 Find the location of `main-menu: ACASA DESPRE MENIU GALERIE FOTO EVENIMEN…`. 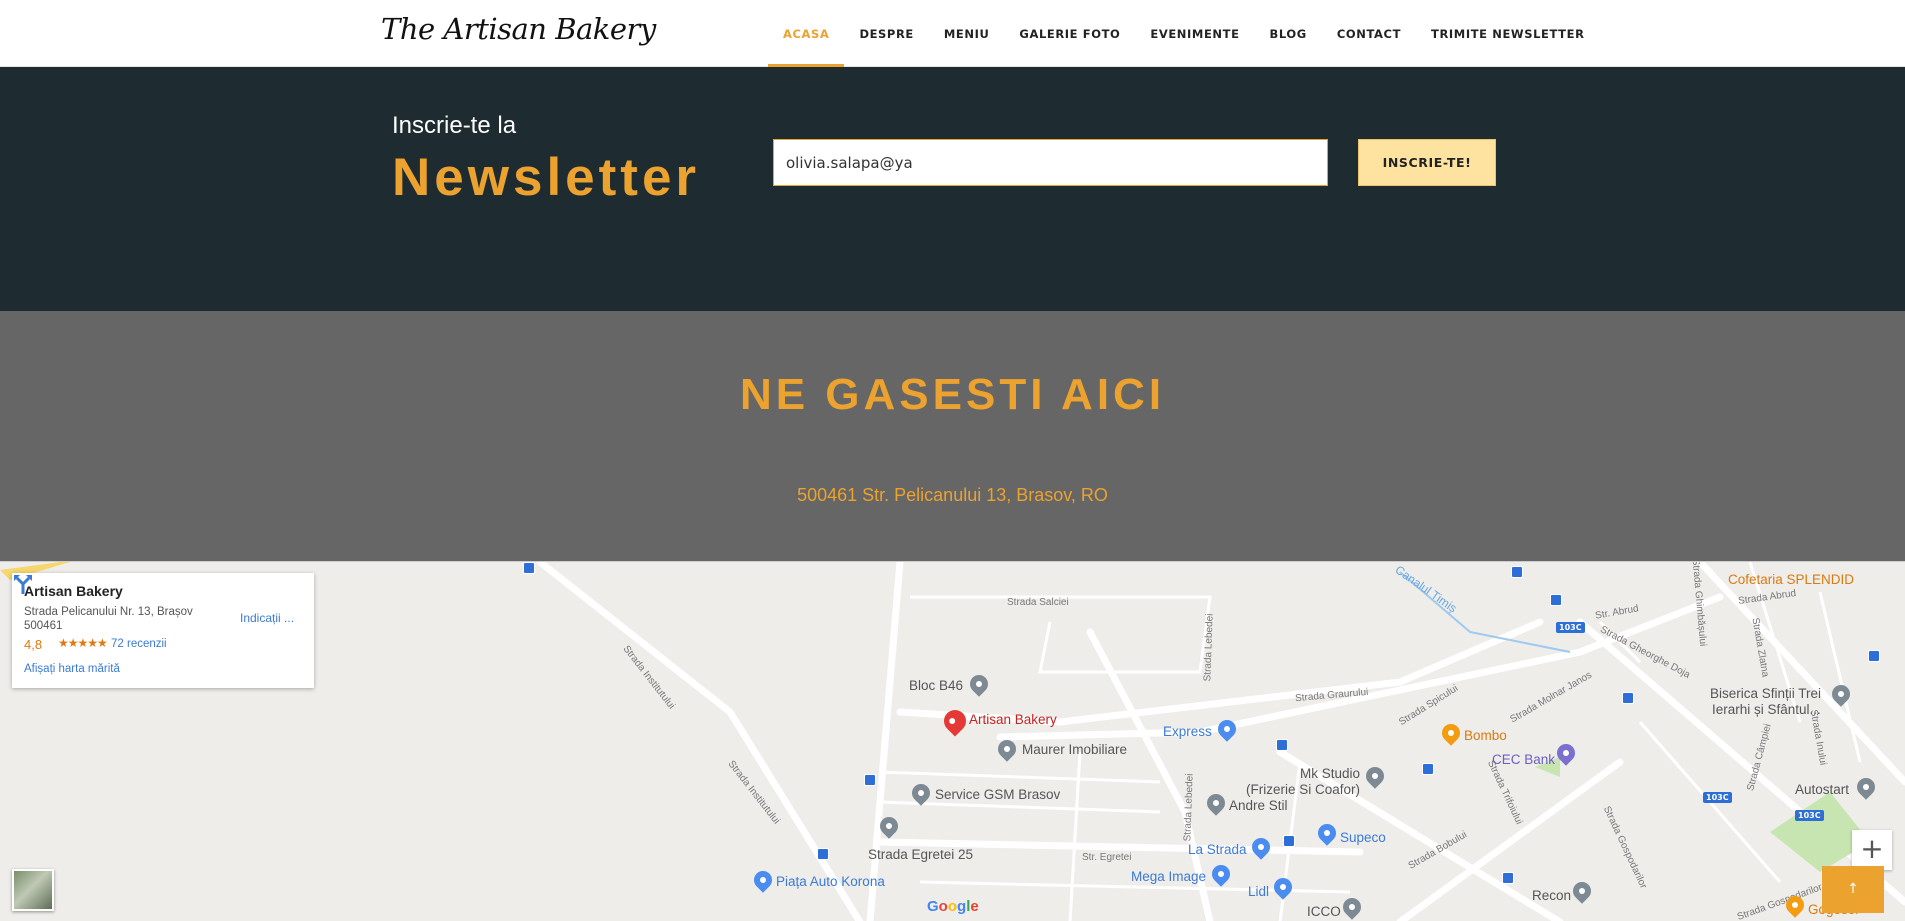

main-menu: ACASA DESPRE MENIU GALERIE FOTO EVENIMEN… is located at coordinates (1184, 33).